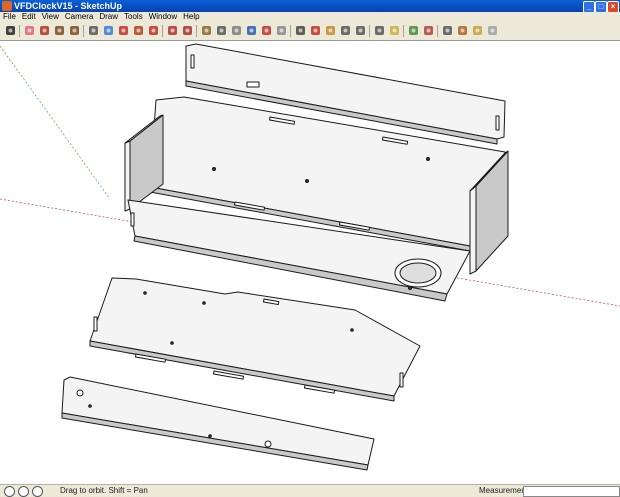 The image size is (620, 497). Describe the element at coordinates (108, 17) in the screenshot. I see `menu-draw: Draw` at that location.